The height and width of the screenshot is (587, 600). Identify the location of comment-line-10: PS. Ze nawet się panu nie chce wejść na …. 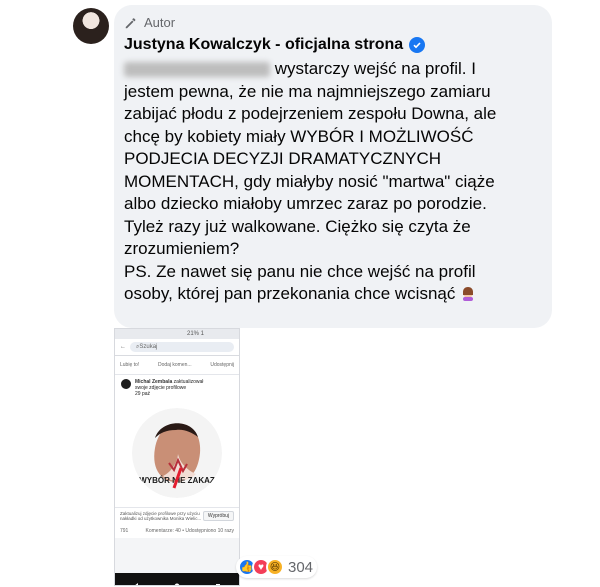
(300, 271).